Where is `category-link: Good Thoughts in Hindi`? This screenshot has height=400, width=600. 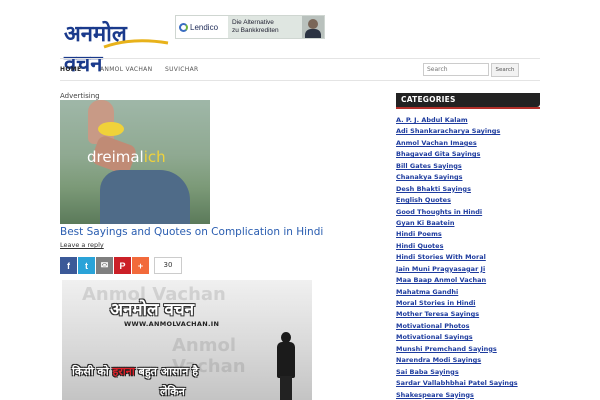
category-link: Good Thoughts in Hindi is located at coordinates (457, 212).